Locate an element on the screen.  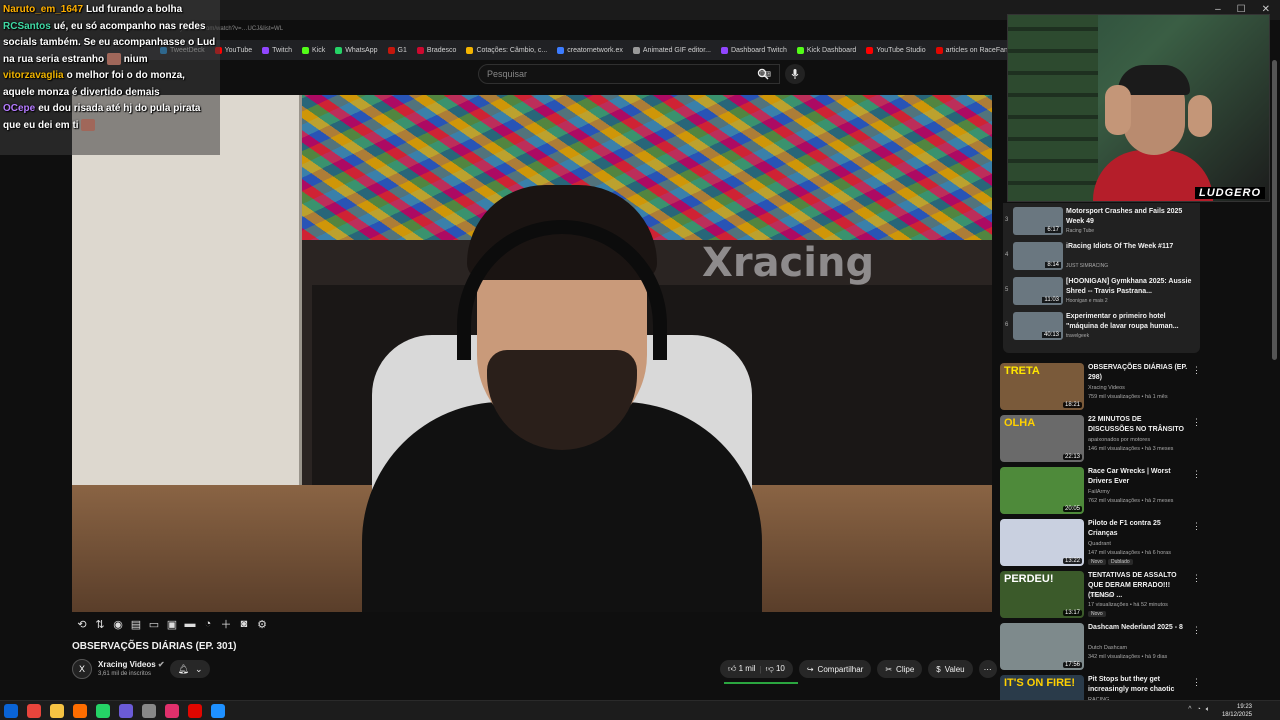
channel-name: apaixonados por motores is located at coordinates (1119, 440).